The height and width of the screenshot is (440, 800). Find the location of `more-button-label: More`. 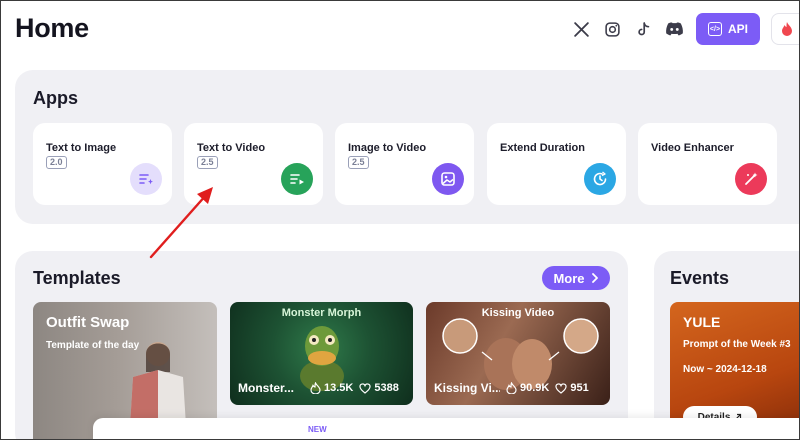

more-button-label: More is located at coordinates (569, 278).